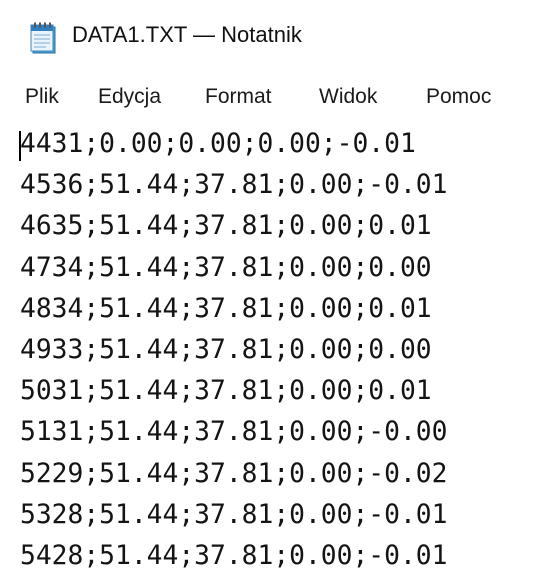 The height and width of the screenshot is (587, 550). Describe the element at coordinates (234, 432) in the screenshot. I see `text-line: 5131;51.44;37.81;0.00;-0.00` at that location.